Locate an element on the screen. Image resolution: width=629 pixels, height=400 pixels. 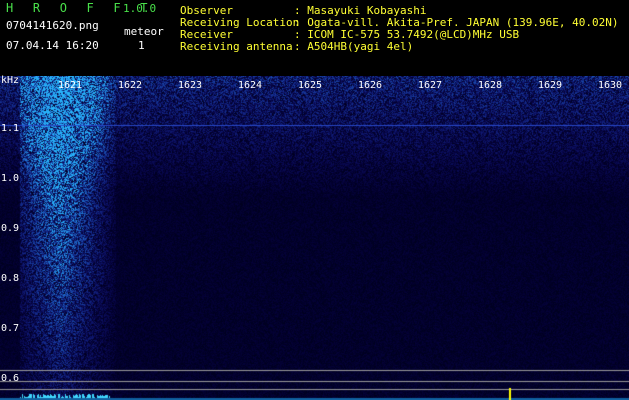
y-tick-label: 0.9 is located at coordinates (10, 228).